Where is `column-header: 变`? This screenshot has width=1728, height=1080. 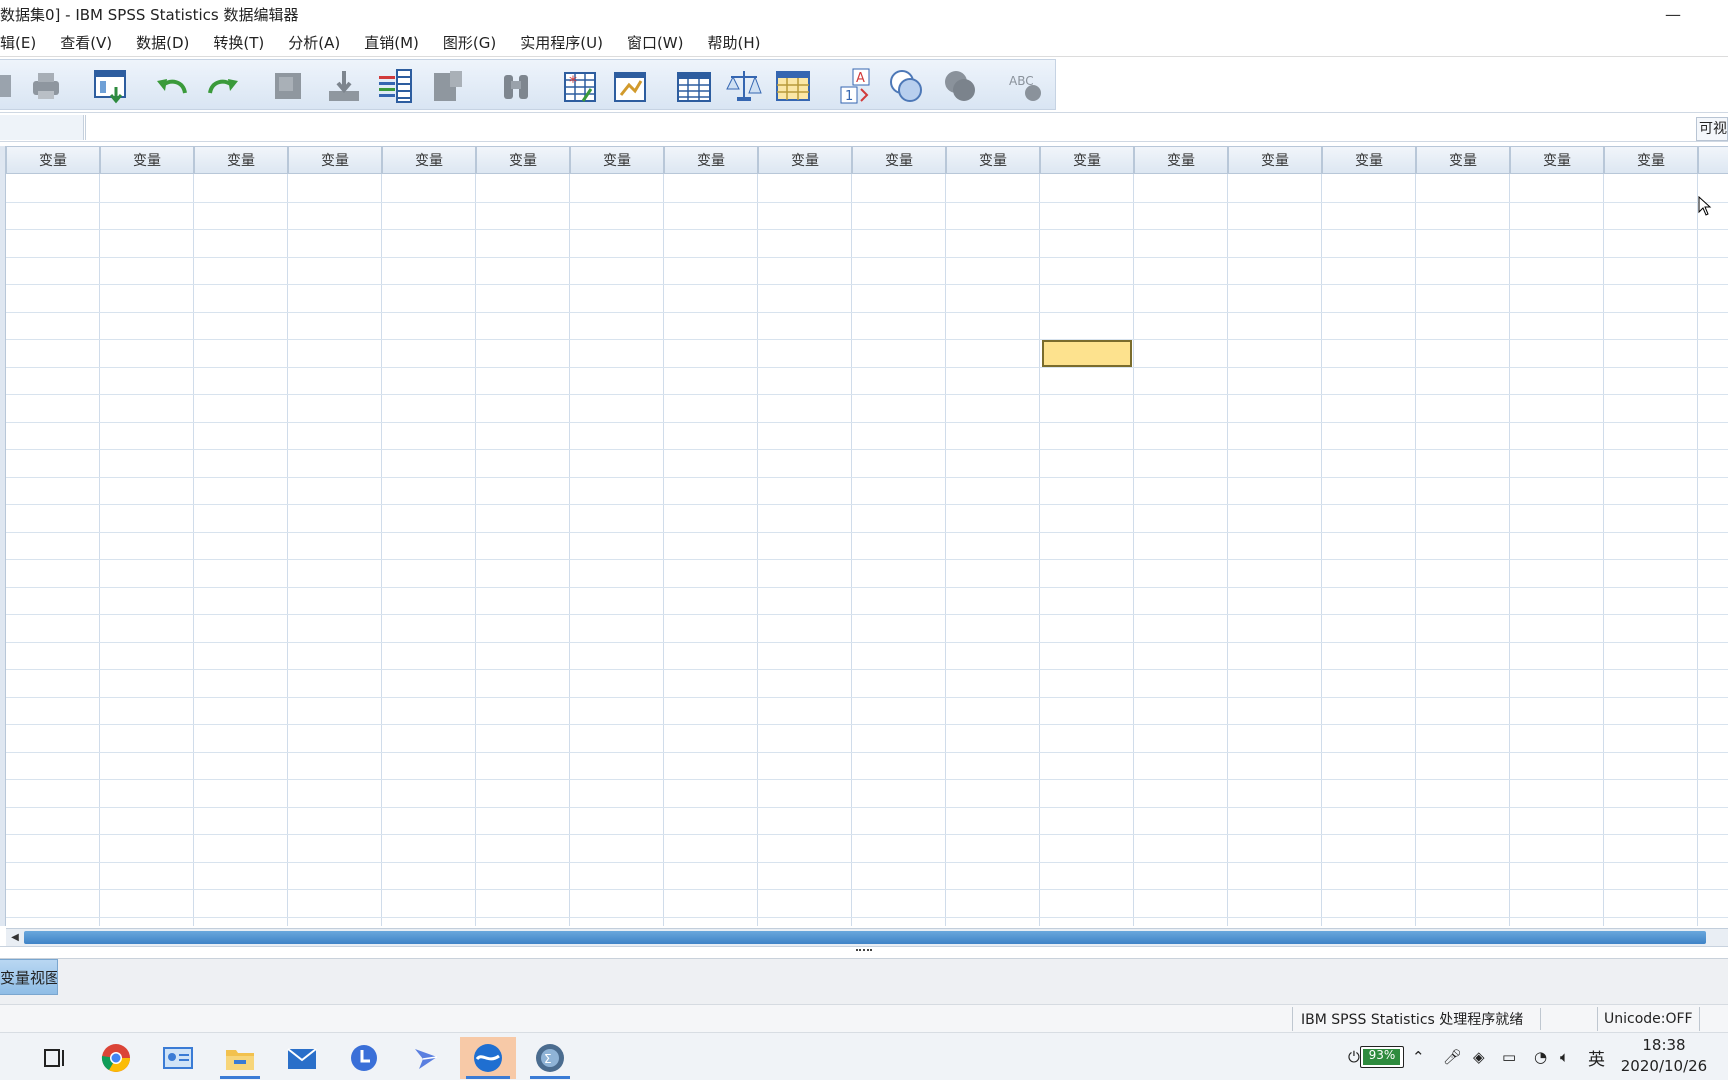
column-header: 变 is located at coordinates (1713, 160).